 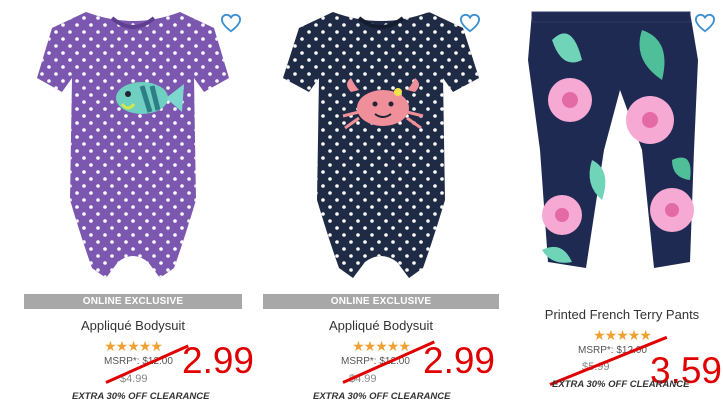 What do you see at coordinates (622, 335) in the screenshot?
I see `rating-stars: ★★★★★` at bounding box center [622, 335].